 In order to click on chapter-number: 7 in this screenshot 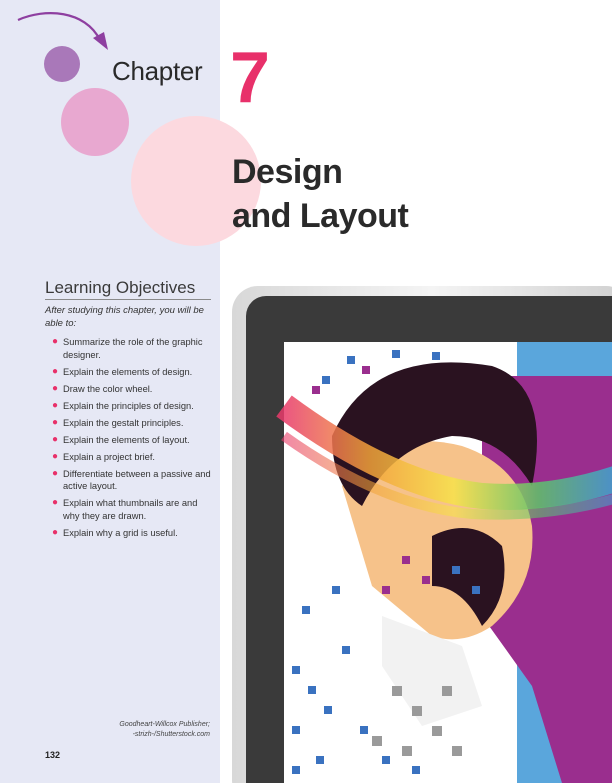, I will do `click(250, 78)`.